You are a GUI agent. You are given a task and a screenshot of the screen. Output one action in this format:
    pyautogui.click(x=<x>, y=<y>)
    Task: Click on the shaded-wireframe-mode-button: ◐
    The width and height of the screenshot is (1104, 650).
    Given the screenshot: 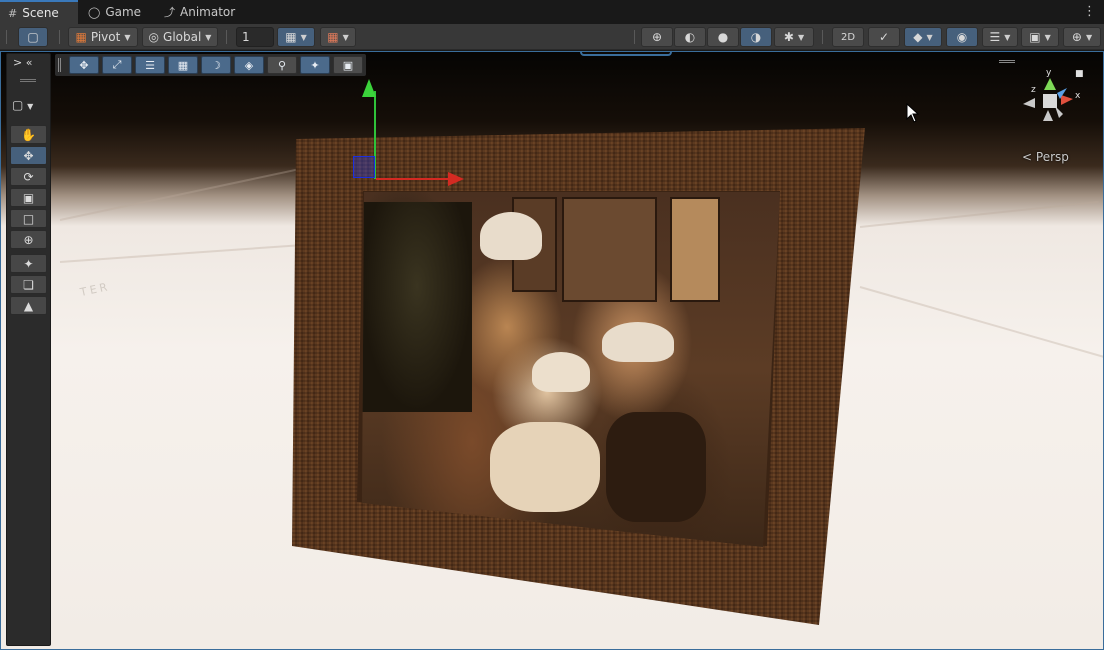 What is the action you would take?
    pyautogui.click(x=690, y=37)
    